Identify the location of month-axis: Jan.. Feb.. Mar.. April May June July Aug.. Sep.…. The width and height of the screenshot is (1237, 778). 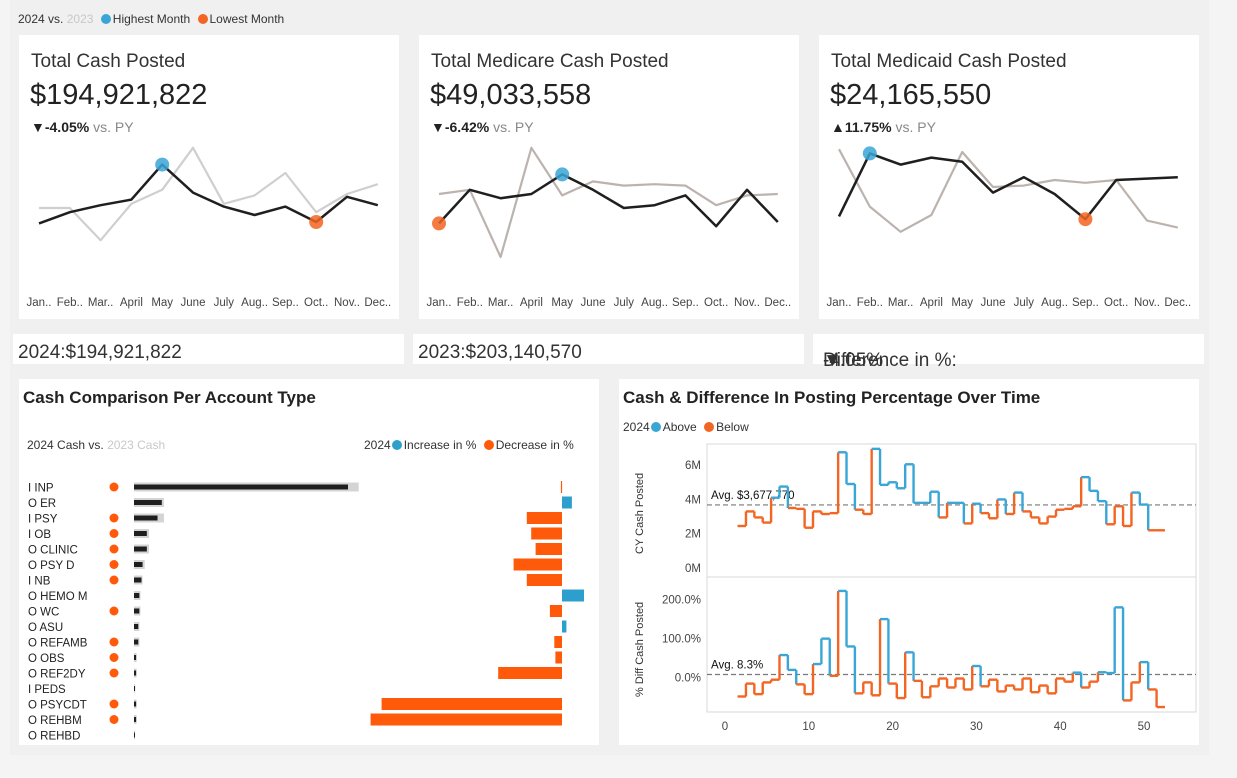
(209, 305).